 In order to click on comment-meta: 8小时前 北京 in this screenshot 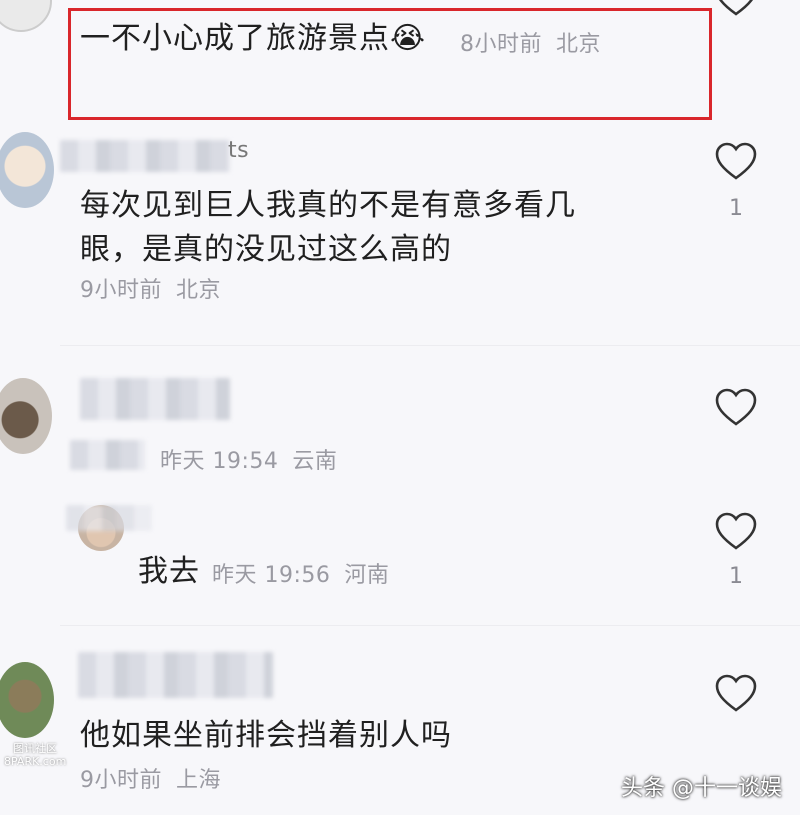, I will do `click(530, 42)`.